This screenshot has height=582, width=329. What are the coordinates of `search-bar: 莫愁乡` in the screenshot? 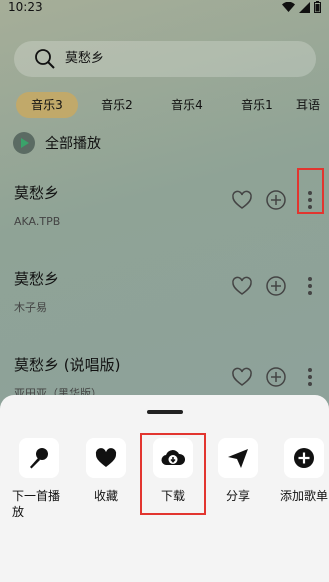 It's located at (165, 59).